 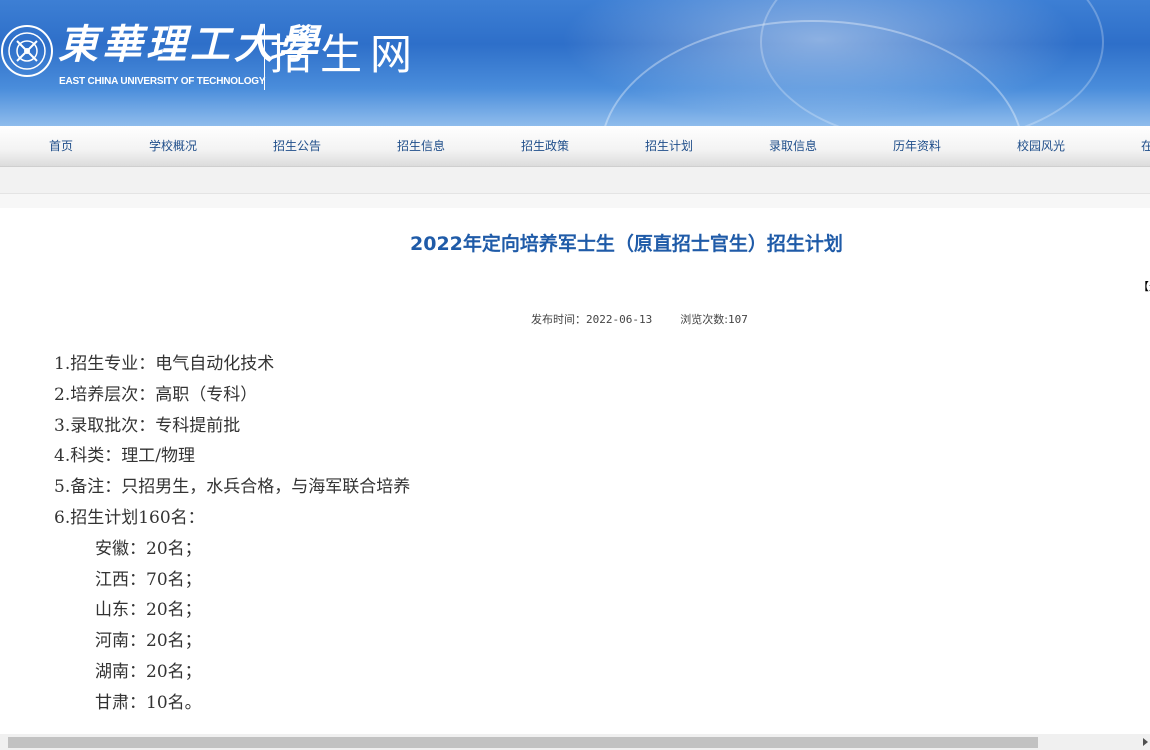 I want to click on site-name: 招生网, so click(x=345, y=54).